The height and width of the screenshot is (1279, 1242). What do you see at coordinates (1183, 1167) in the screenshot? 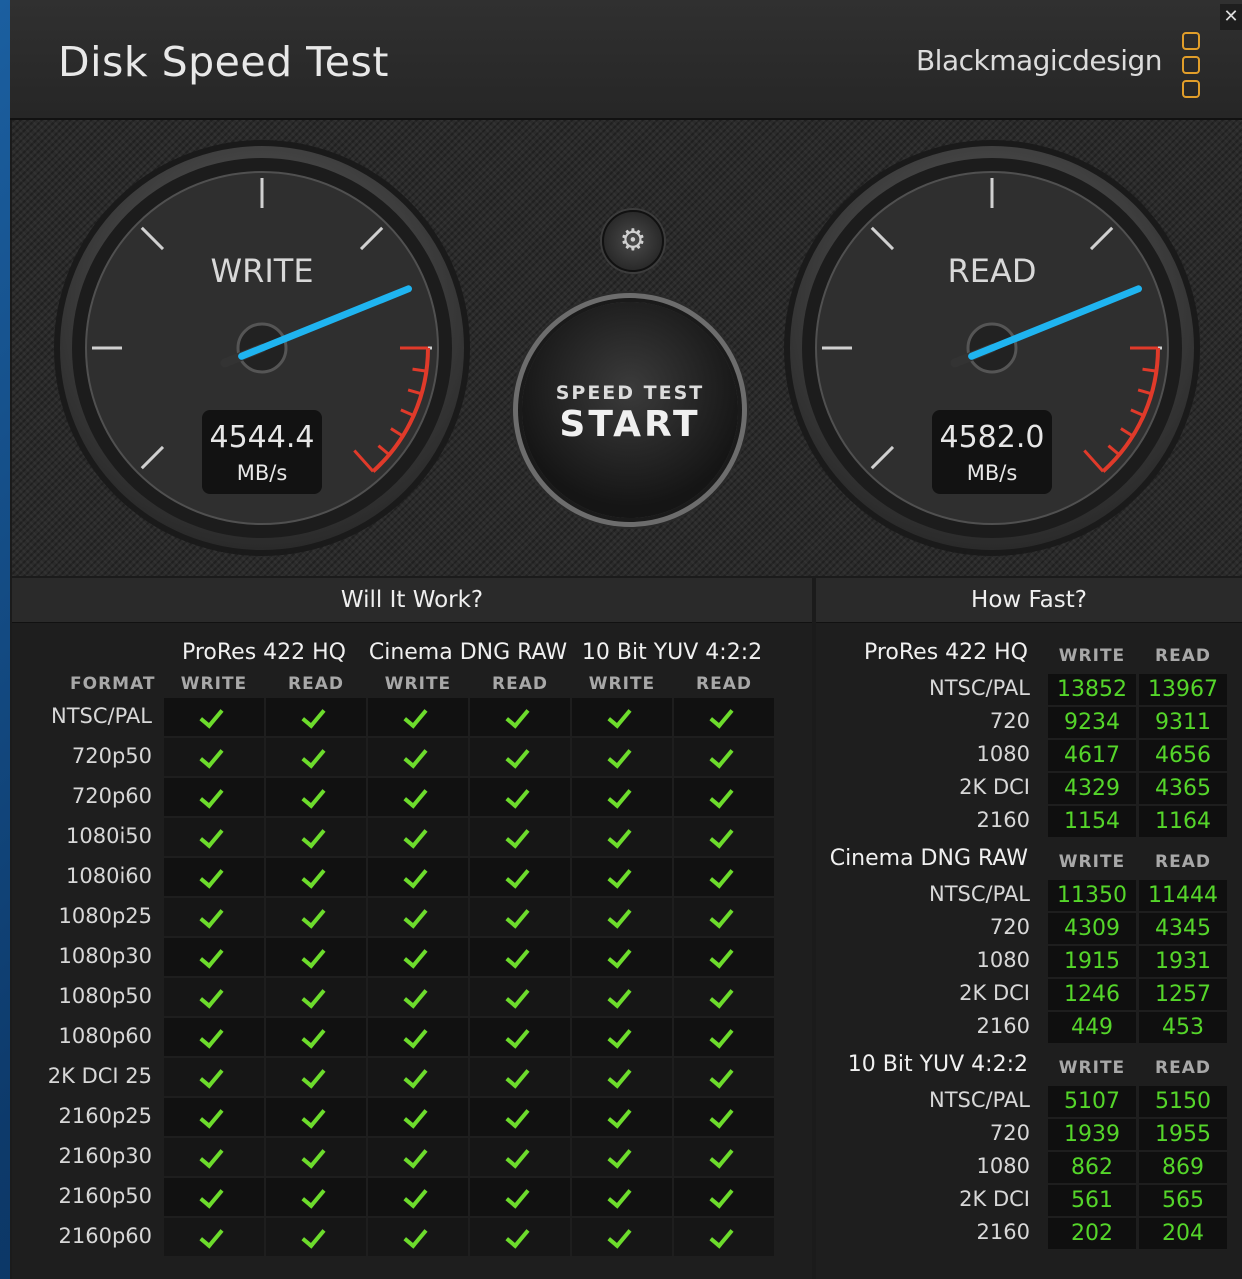
I see `speed-value-read: 869` at bounding box center [1183, 1167].